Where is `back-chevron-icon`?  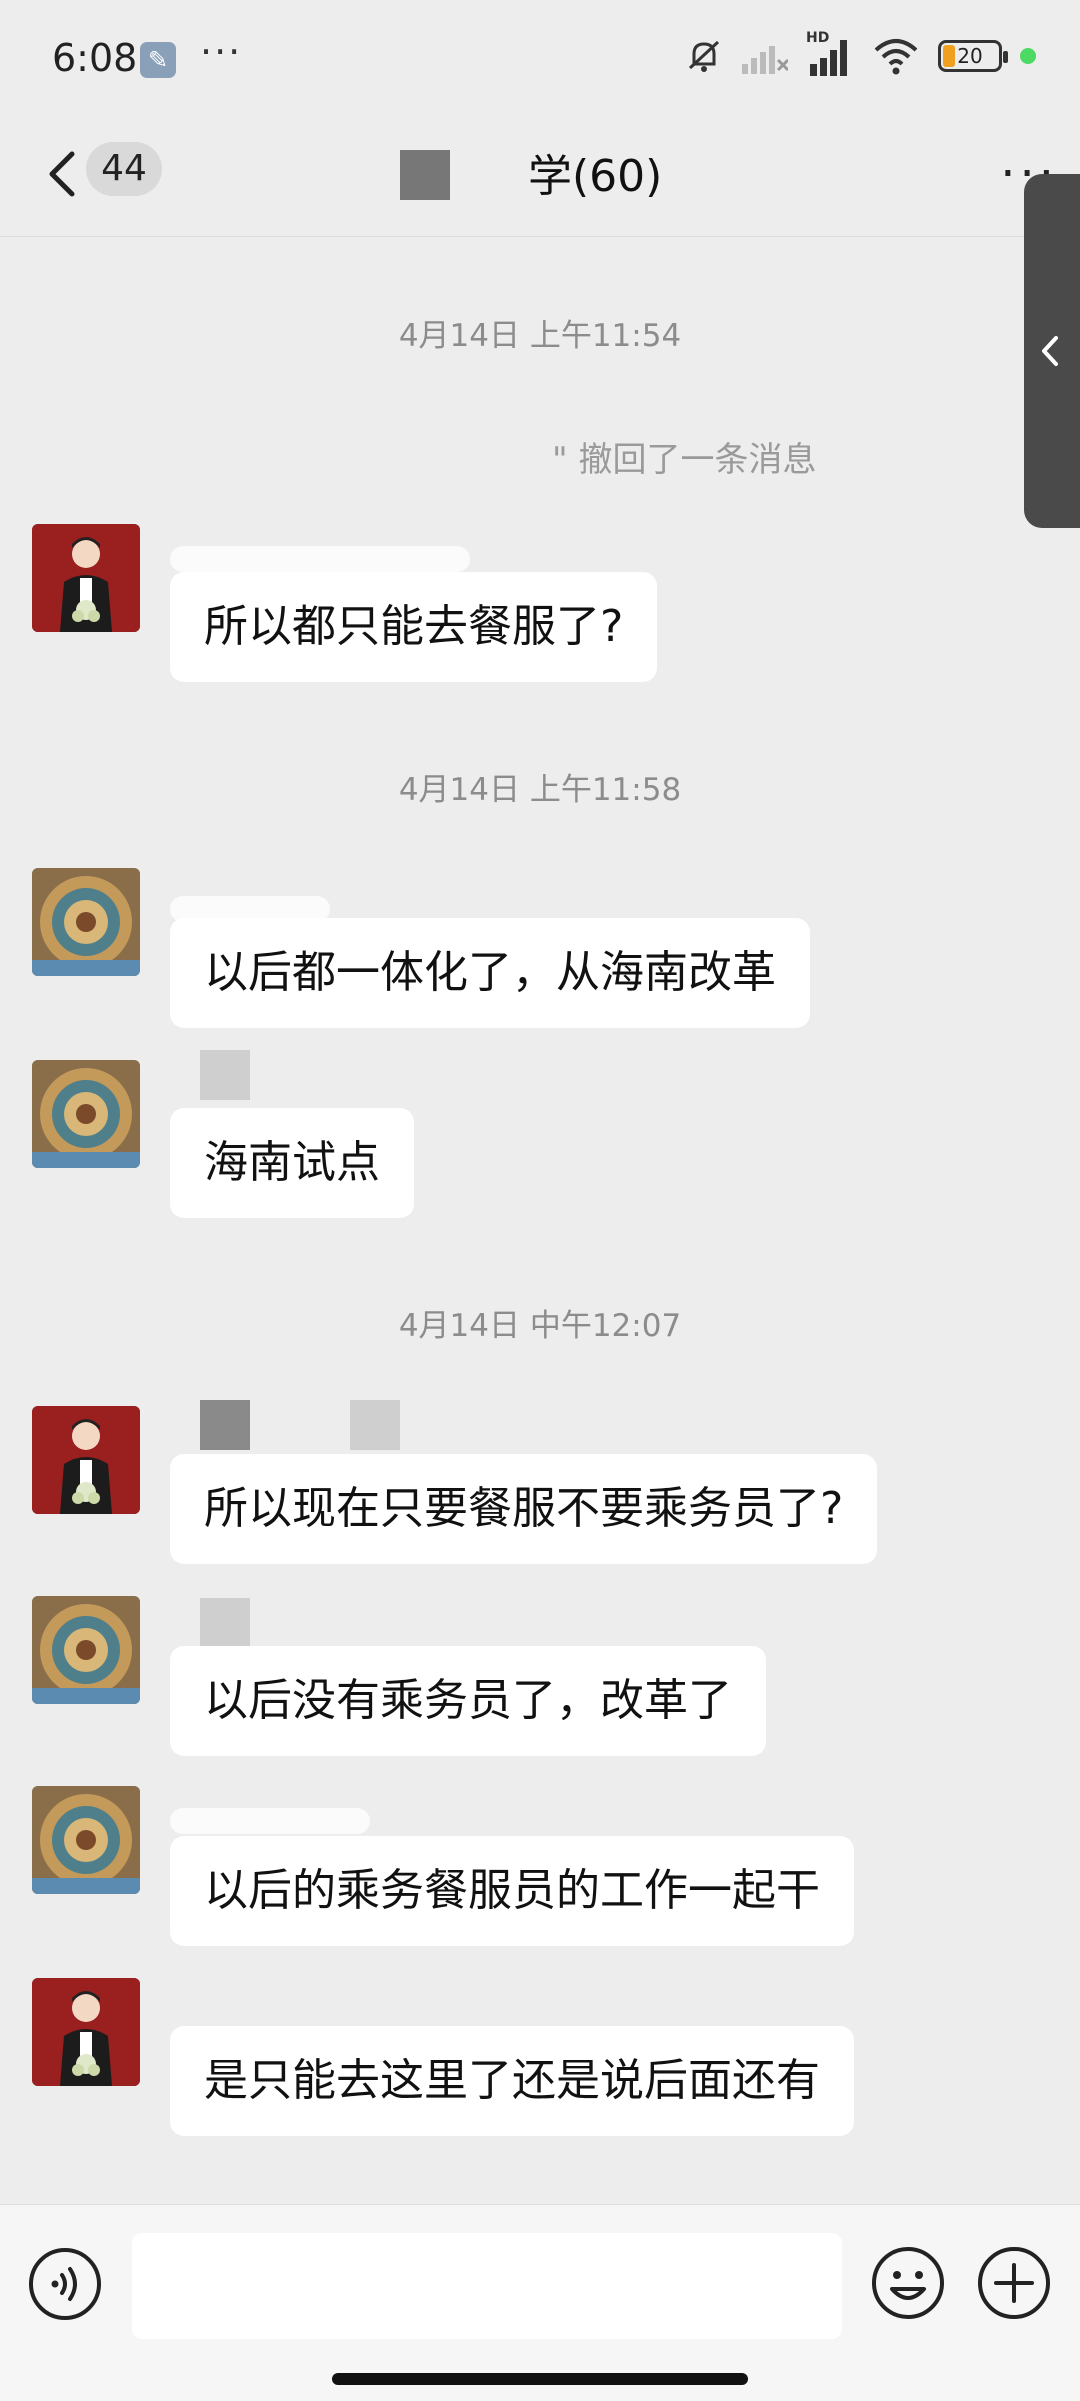 back-chevron-icon is located at coordinates (62, 174).